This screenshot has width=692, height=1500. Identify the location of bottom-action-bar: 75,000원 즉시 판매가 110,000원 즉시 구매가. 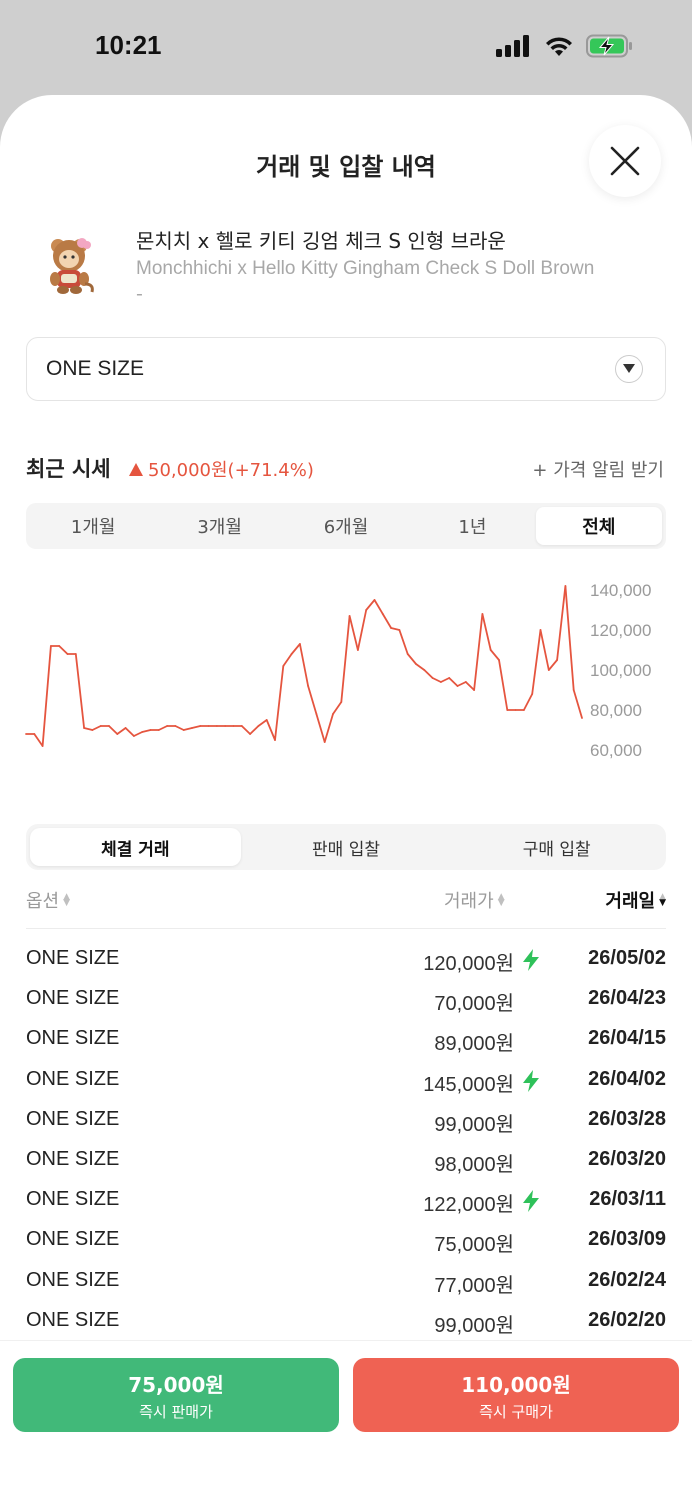
(346, 1420).